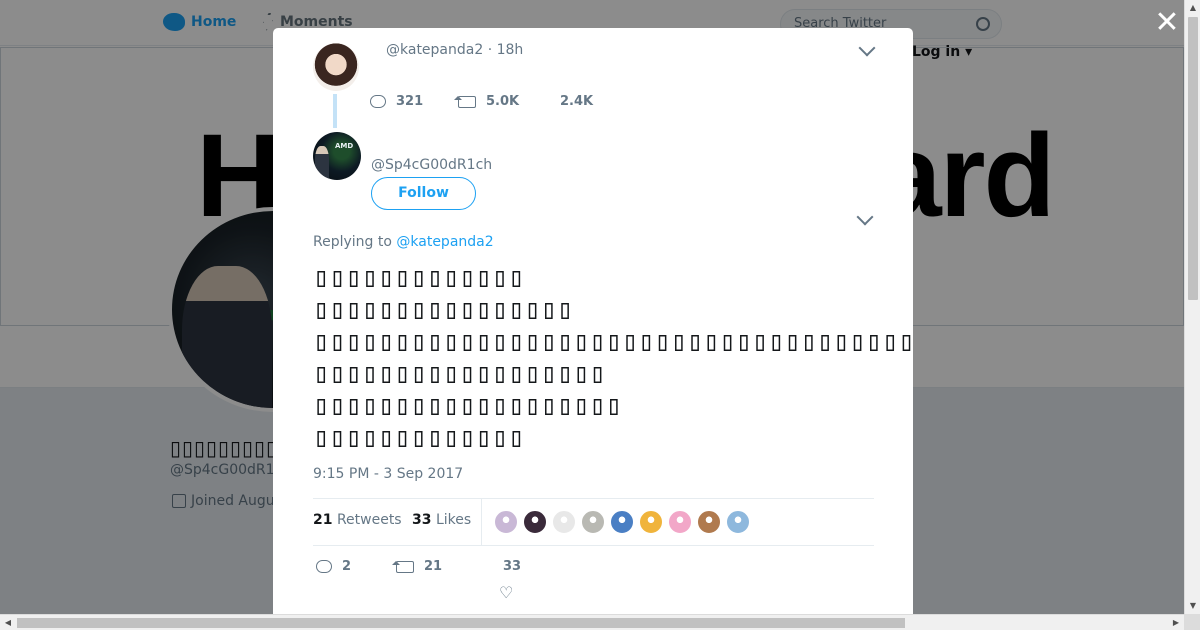 The width and height of the screenshot is (1200, 630). What do you see at coordinates (613, 341) in the screenshot?
I see `tweet-text-line: ▯▯▯▯▯▯▯▯▯▯▯▯▯▯▯▯▯▯▯▯▯▯▯▯▯▯▯▯▯▯▯▯▯▯▯▯▯` at bounding box center [613, 341].